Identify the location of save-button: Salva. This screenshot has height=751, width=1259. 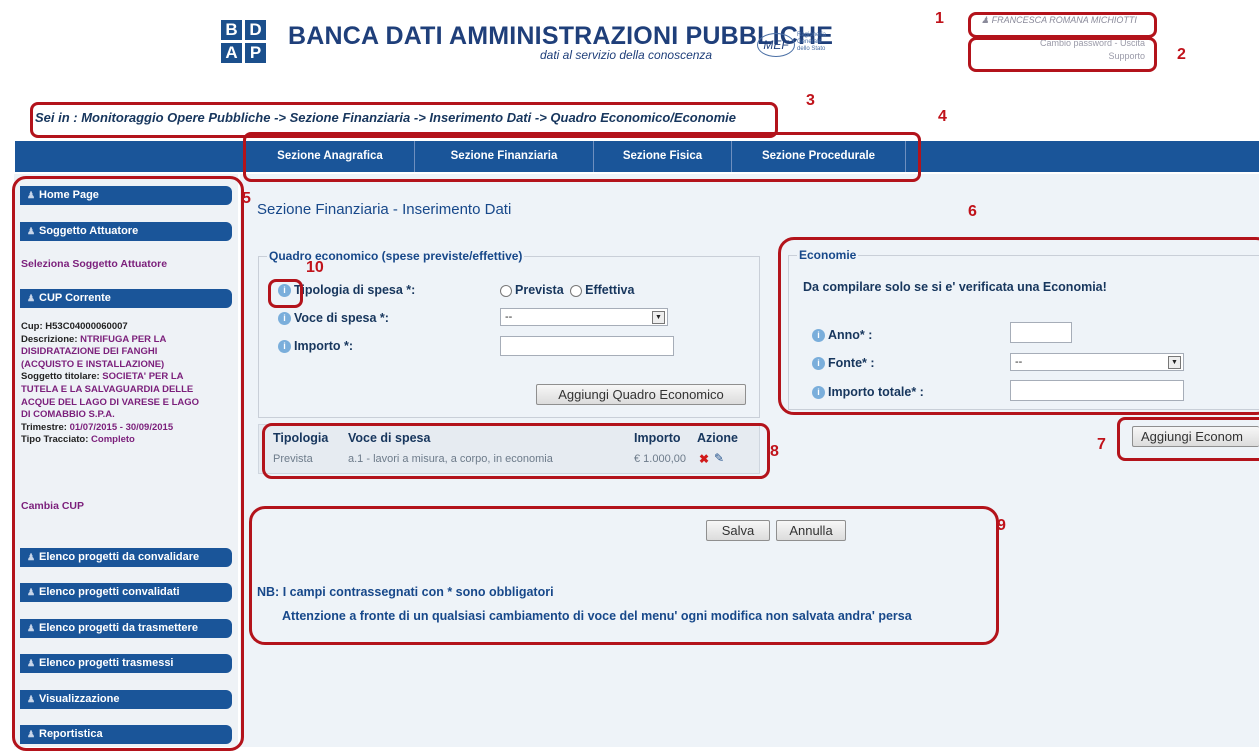
(738, 530).